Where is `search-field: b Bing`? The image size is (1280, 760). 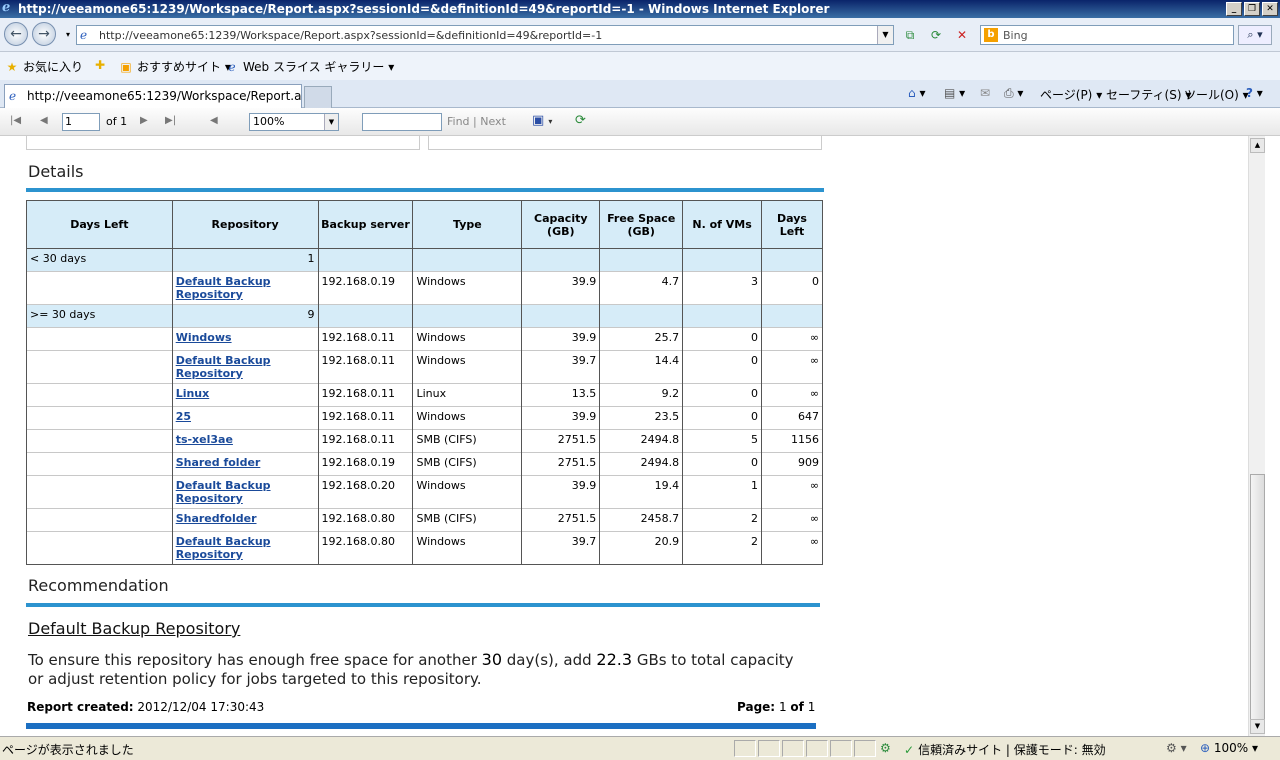
search-field: b Bing is located at coordinates (1107, 35).